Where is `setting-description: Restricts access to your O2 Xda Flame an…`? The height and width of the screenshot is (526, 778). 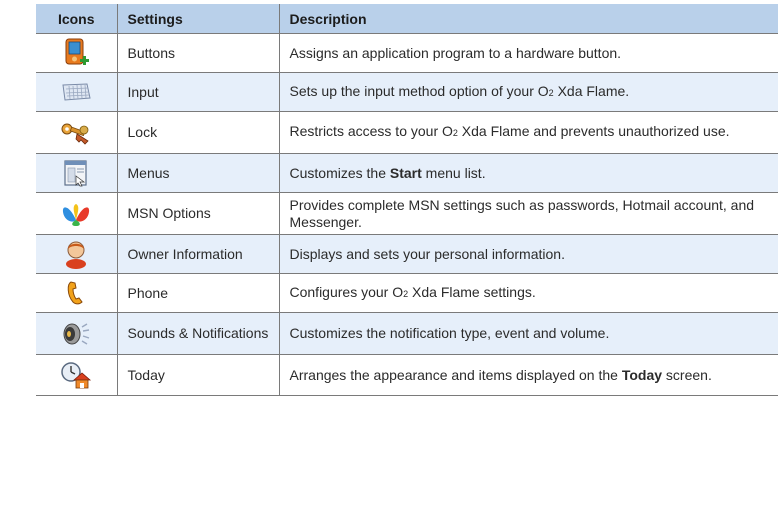
setting-description: Restricts access to your O2 Xda Flame an… is located at coordinates (528, 132).